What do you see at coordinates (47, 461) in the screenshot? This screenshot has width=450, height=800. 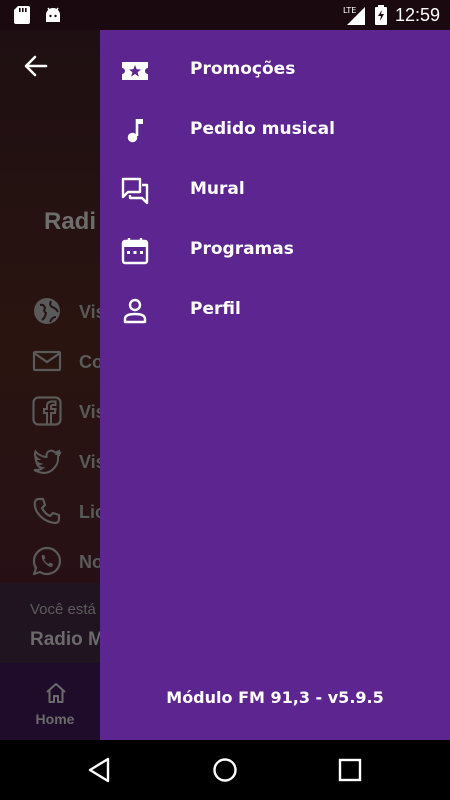 I see `twitter-icon` at bounding box center [47, 461].